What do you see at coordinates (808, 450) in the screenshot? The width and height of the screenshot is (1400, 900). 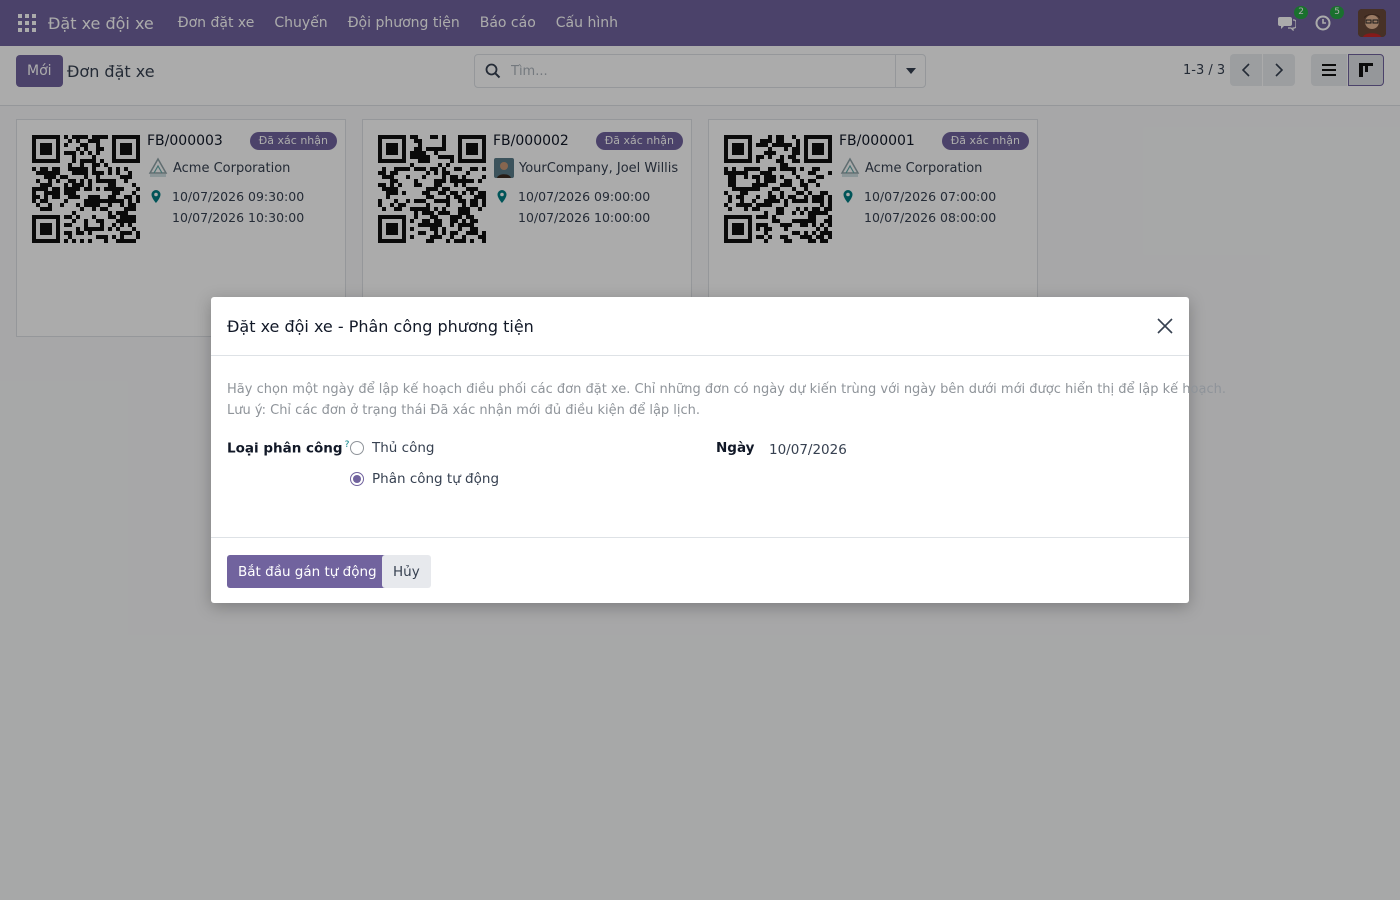 I see `date-field: 10/07/2026` at bounding box center [808, 450].